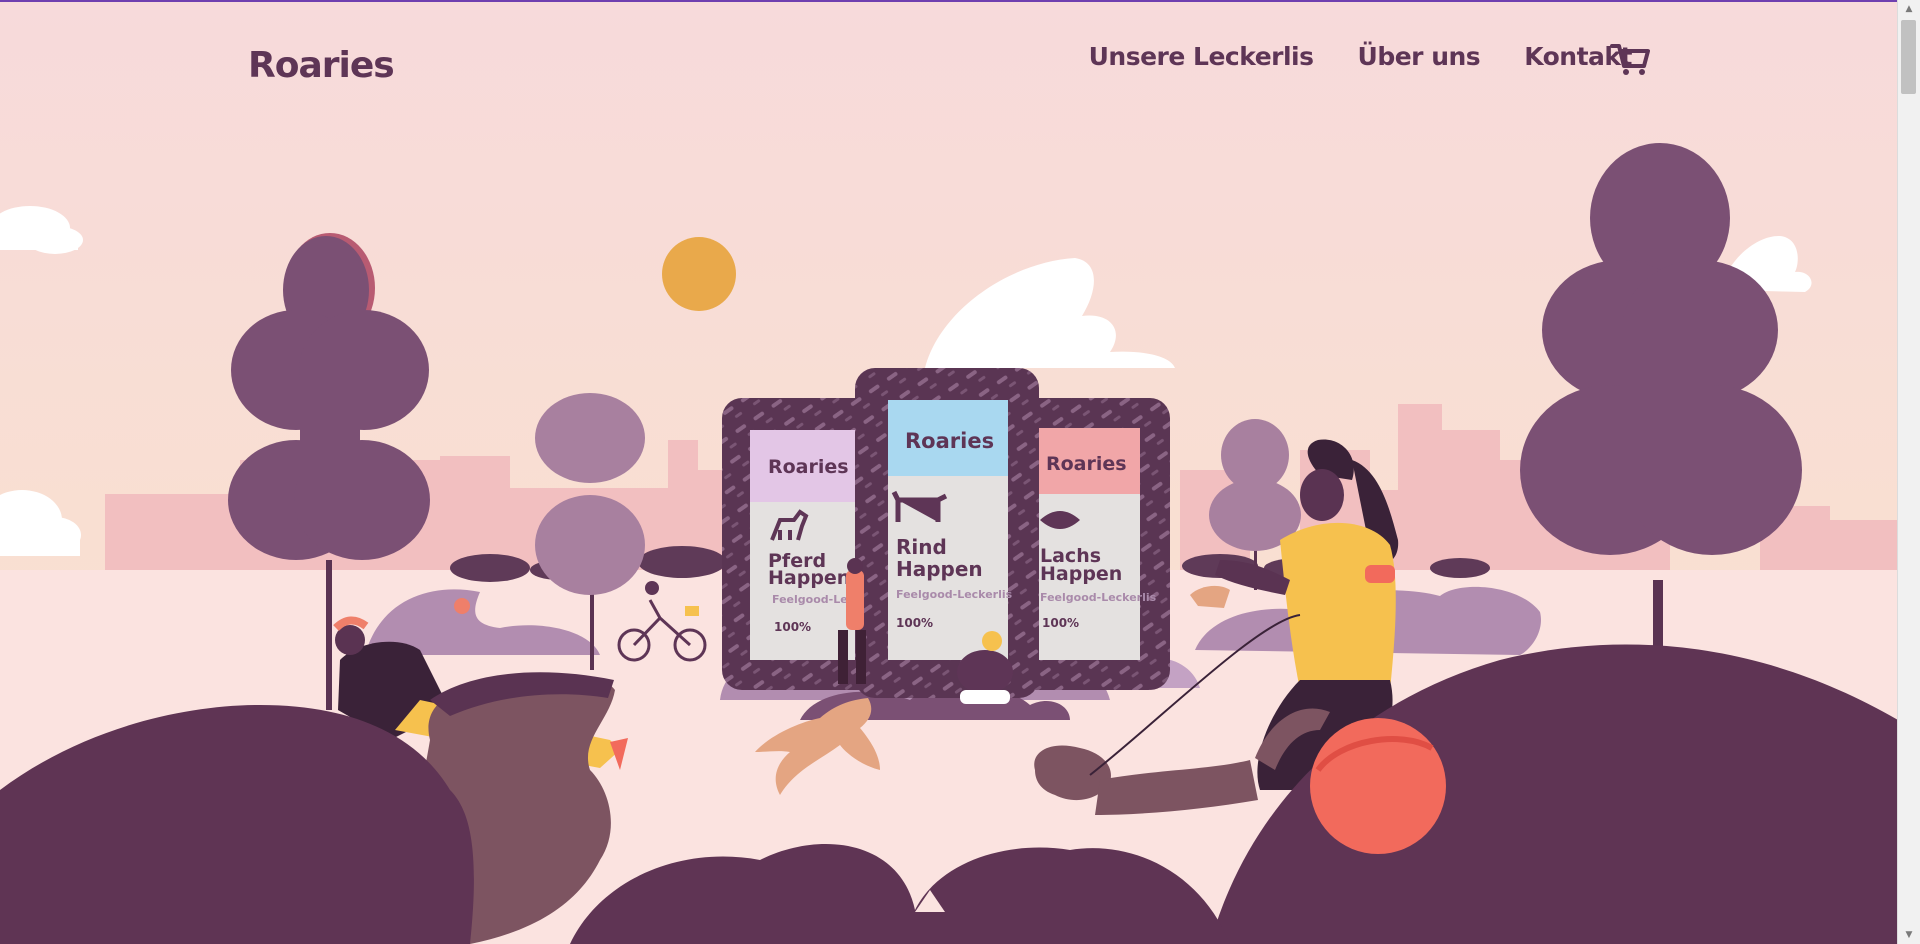 This screenshot has width=1920, height=944. What do you see at coordinates (808, 467) in the screenshot?
I see `can-pferd-brand: Roaries` at bounding box center [808, 467].